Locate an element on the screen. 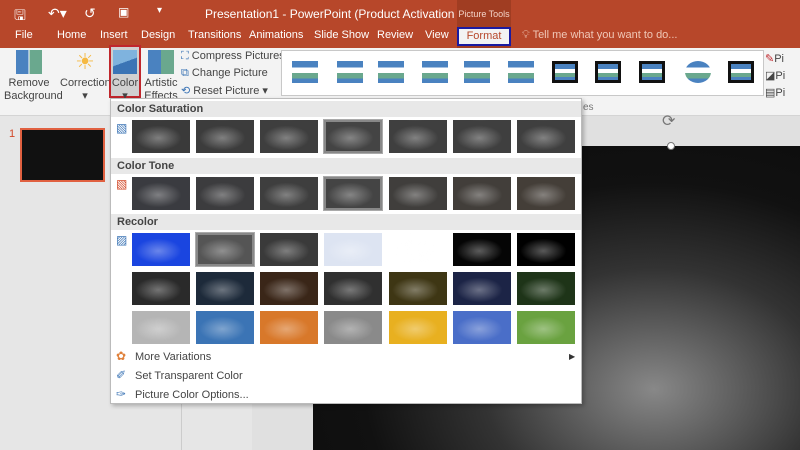  tab-view: View is located at coordinates (437, 35).